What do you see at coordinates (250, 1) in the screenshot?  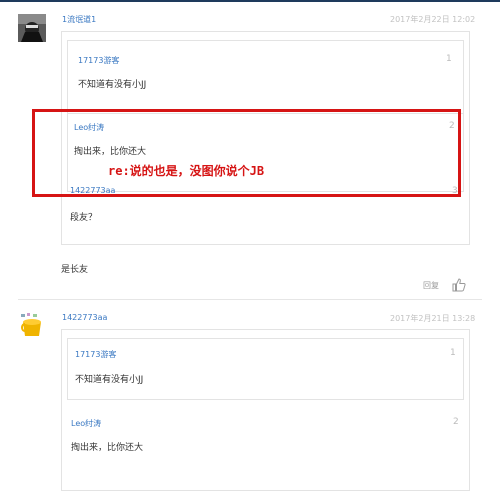 I see `top-border` at bounding box center [250, 1].